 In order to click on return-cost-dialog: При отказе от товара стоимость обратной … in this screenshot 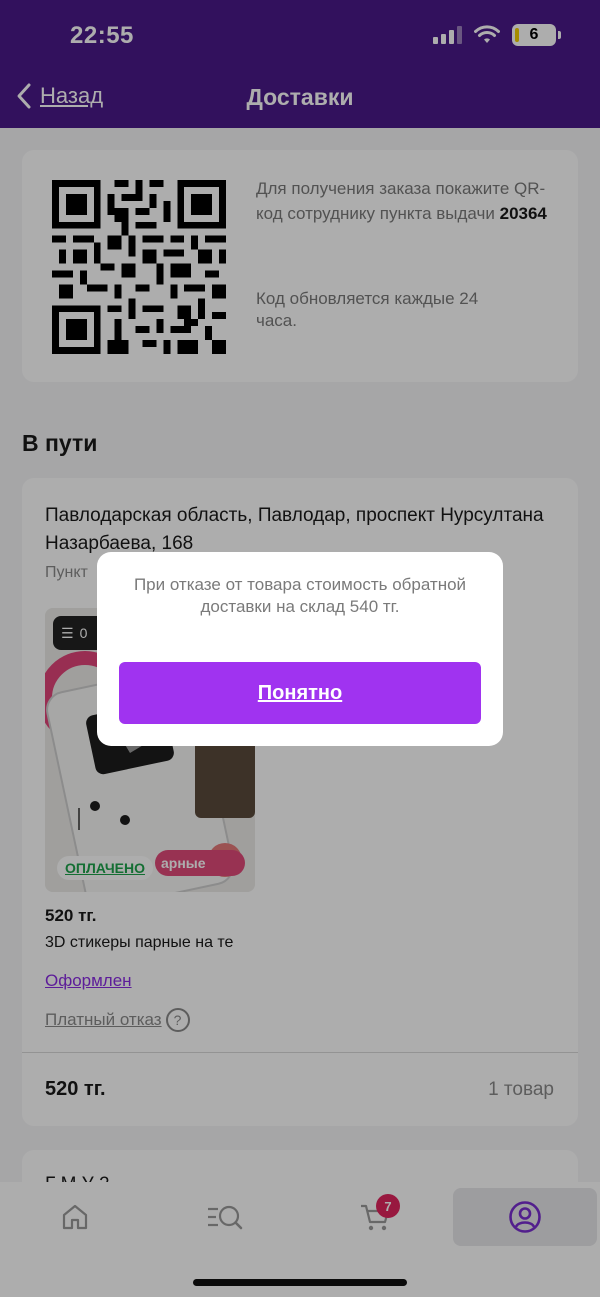, I will do `click(300, 649)`.